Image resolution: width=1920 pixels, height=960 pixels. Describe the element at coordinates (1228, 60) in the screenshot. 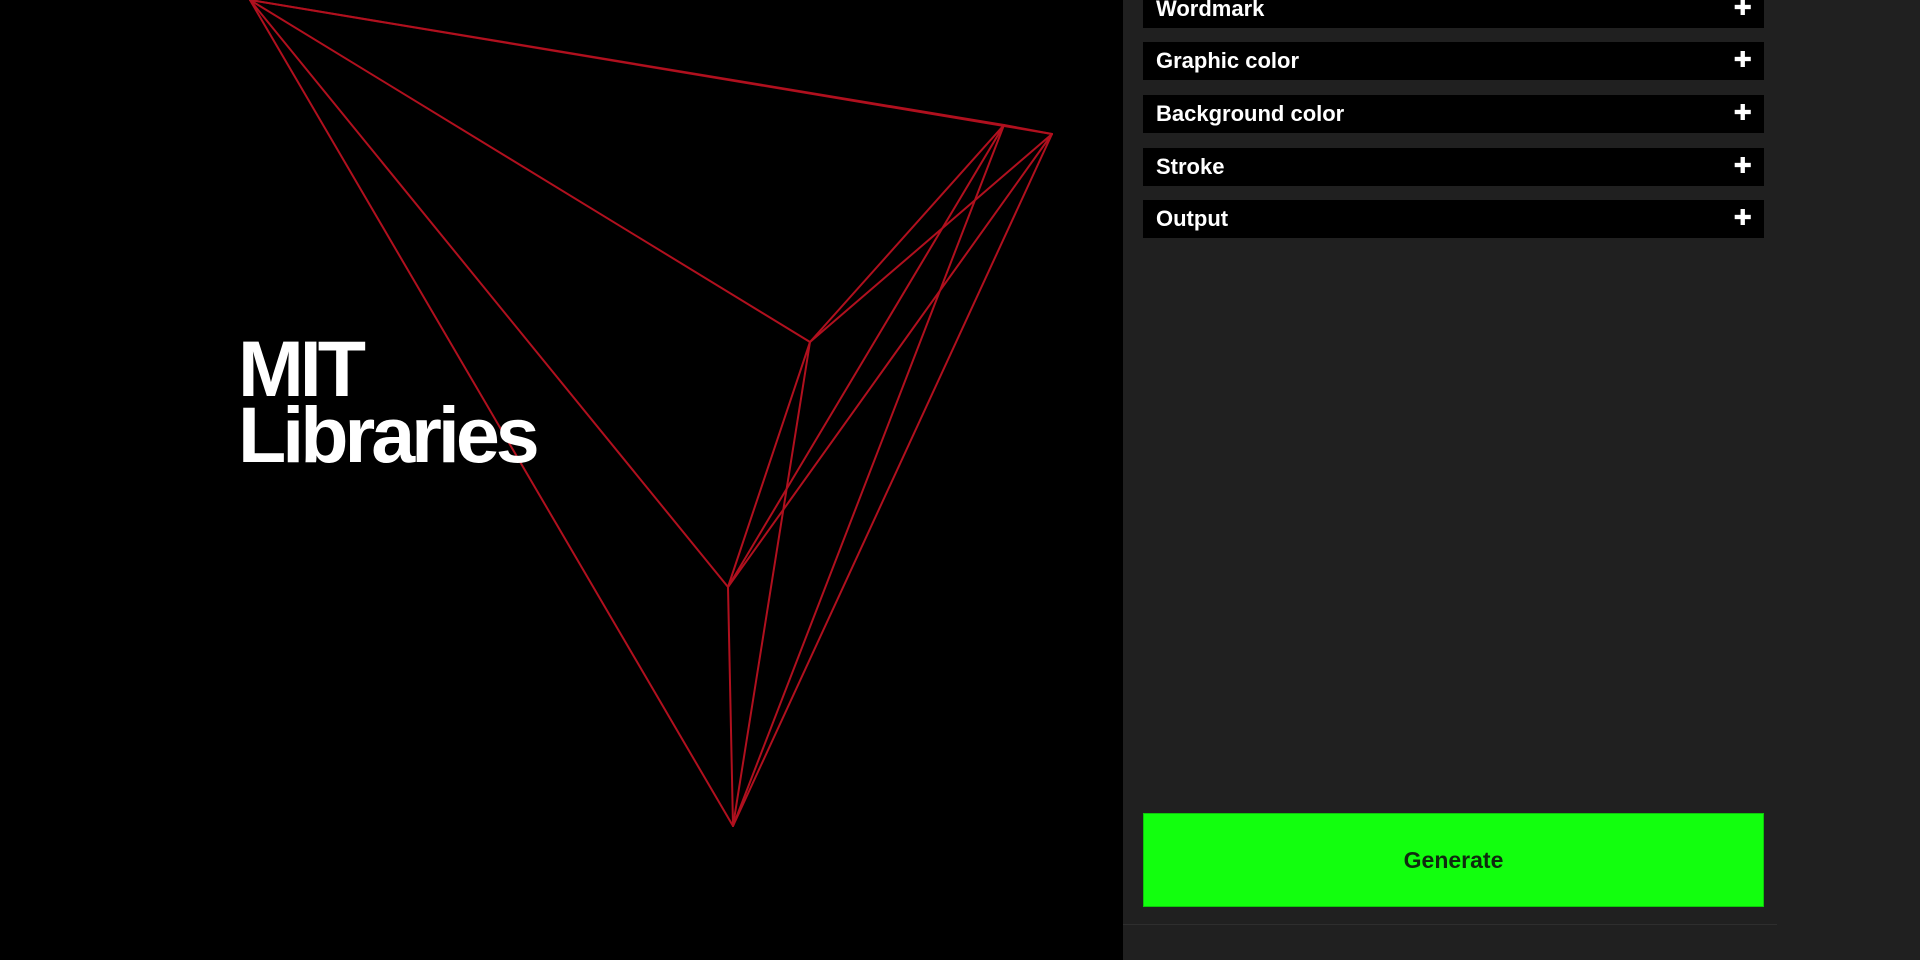

I see `accordion-label: Graphic color` at that location.